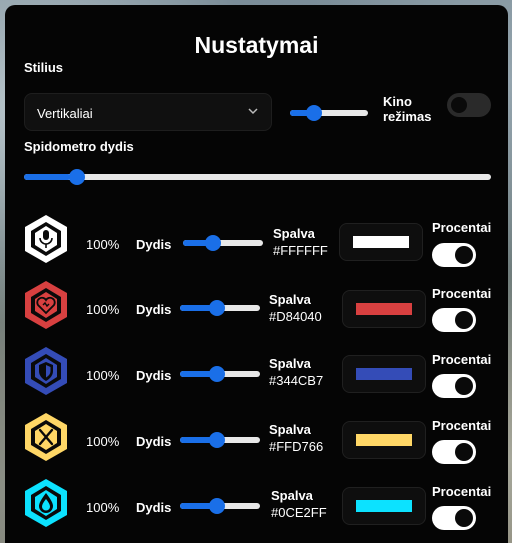  Describe the element at coordinates (148, 112) in the screenshot. I see `style-select: Vertikaliai` at that location.